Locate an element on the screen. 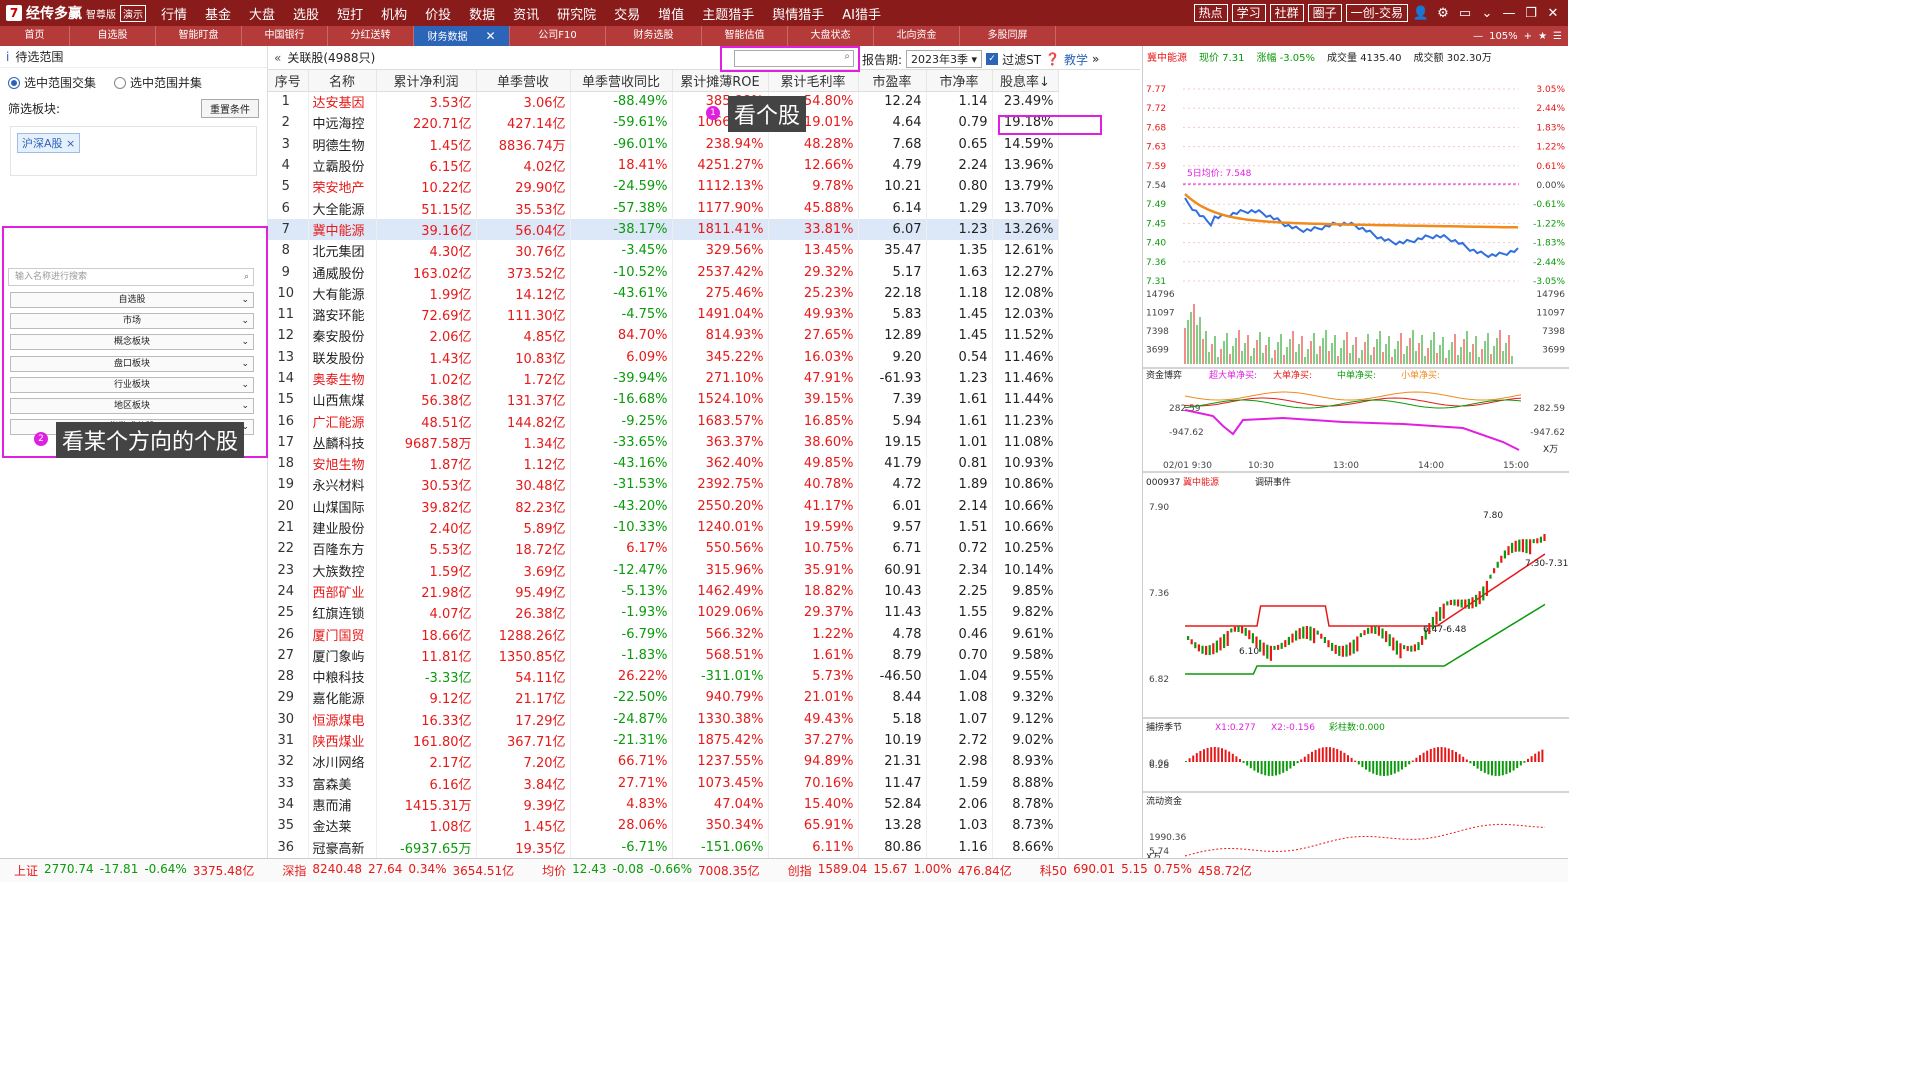 The height and width of the screenshot is (1080, 1920). tab-4: 分红送转 is located at coordinates (371, 36).